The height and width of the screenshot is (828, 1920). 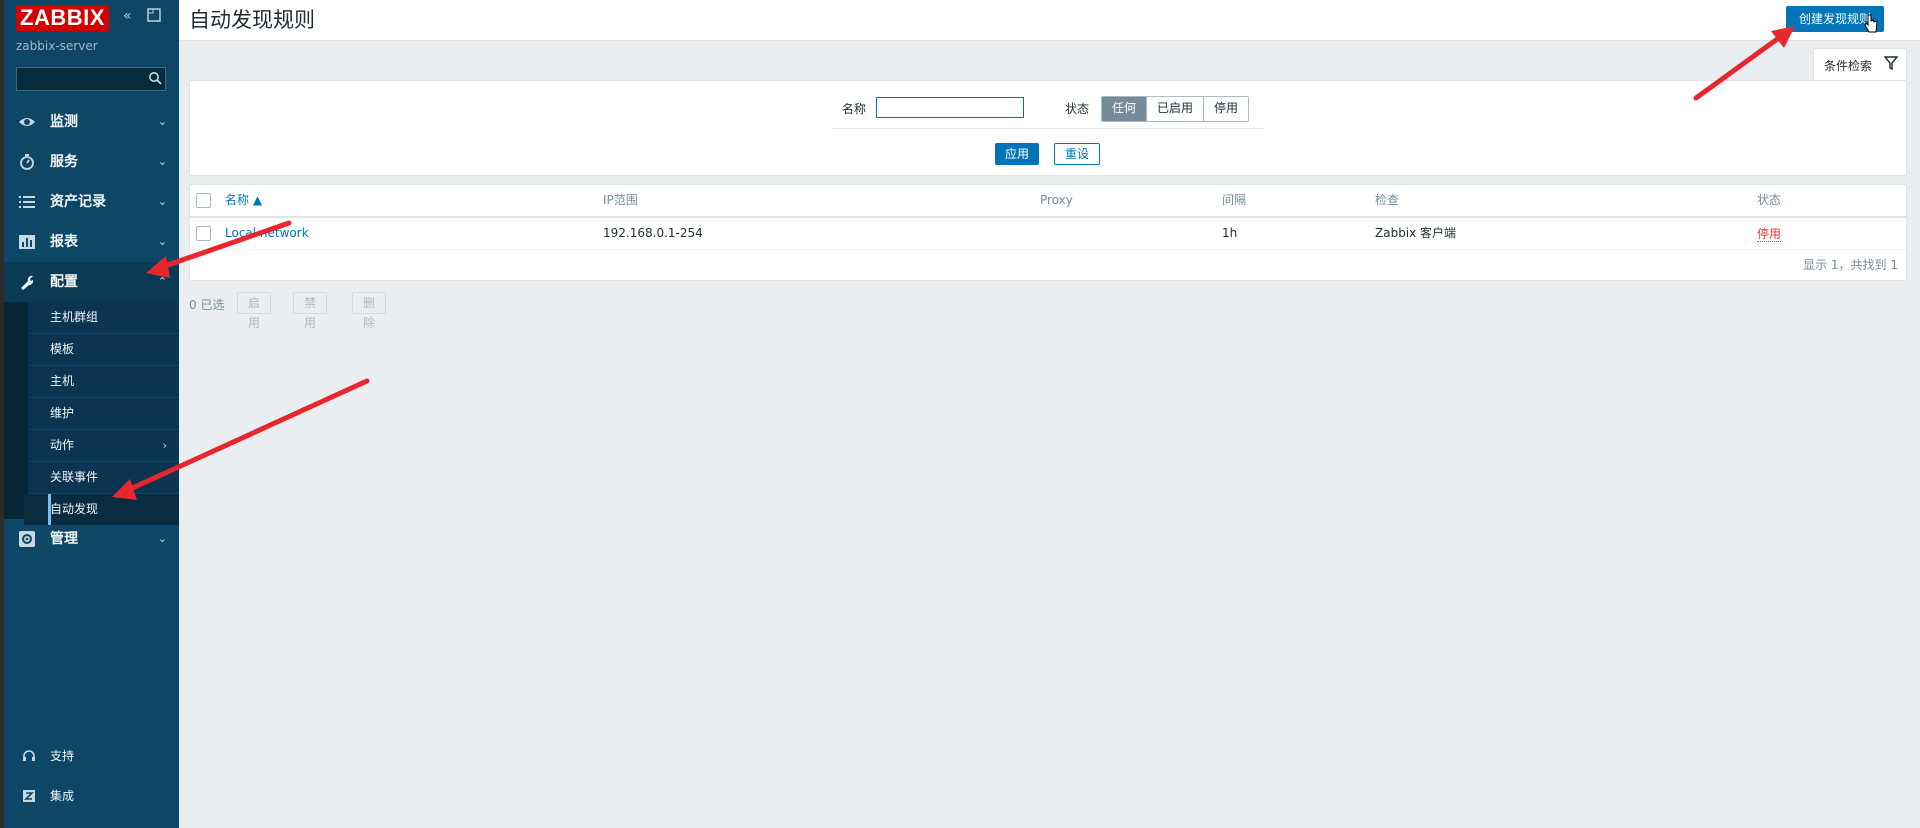 I want to click on configuration-submenu: 主机群组 模板 主机 维护 动作 › 关联事件 自动发现, so click(x=101, y=414).